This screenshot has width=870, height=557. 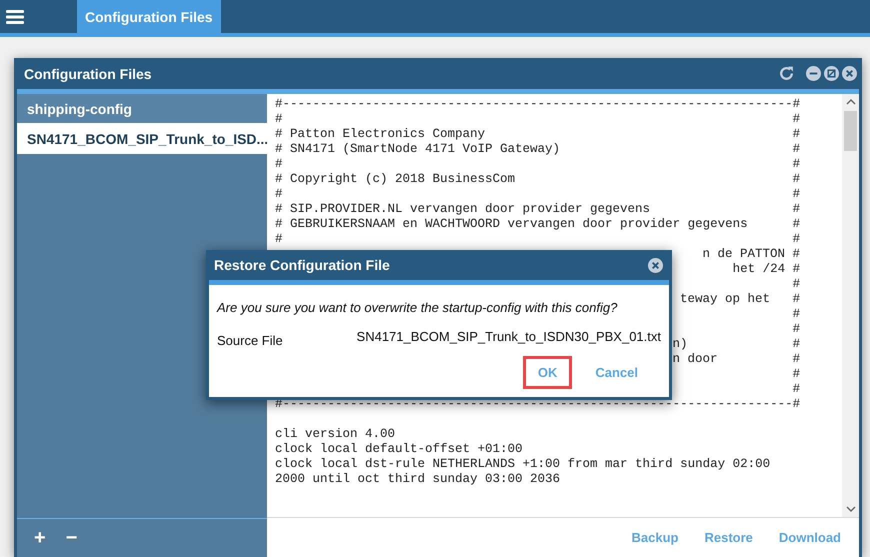 I want to click on action-link: Restore, so click(x=728, y=537).